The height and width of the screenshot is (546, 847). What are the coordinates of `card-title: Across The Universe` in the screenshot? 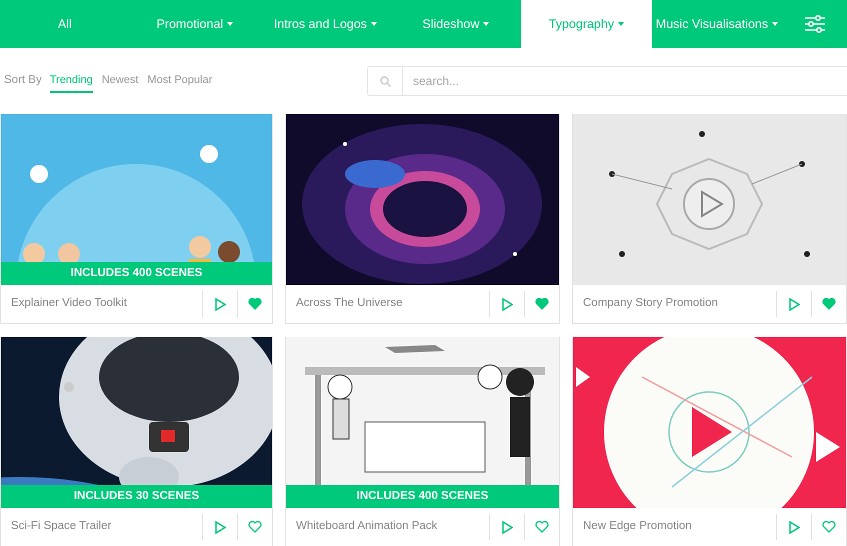 It's located at (349, 304).